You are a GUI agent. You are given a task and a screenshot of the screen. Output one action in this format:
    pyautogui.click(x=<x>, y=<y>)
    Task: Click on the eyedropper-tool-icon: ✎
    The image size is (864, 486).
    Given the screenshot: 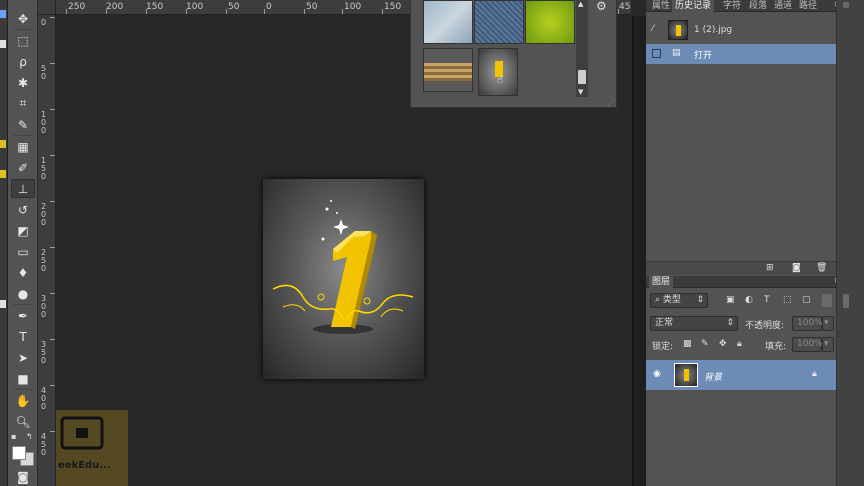 What is the action you would take?
    pyautogui.click(x=23, y=124)
    